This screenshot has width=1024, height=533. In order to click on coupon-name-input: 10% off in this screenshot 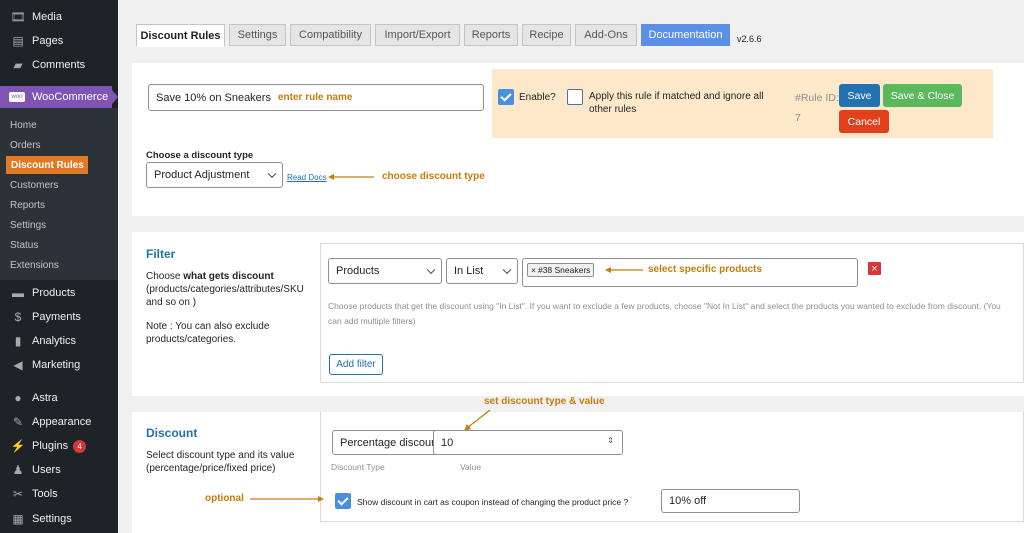, I will do `click(730, 501)`.